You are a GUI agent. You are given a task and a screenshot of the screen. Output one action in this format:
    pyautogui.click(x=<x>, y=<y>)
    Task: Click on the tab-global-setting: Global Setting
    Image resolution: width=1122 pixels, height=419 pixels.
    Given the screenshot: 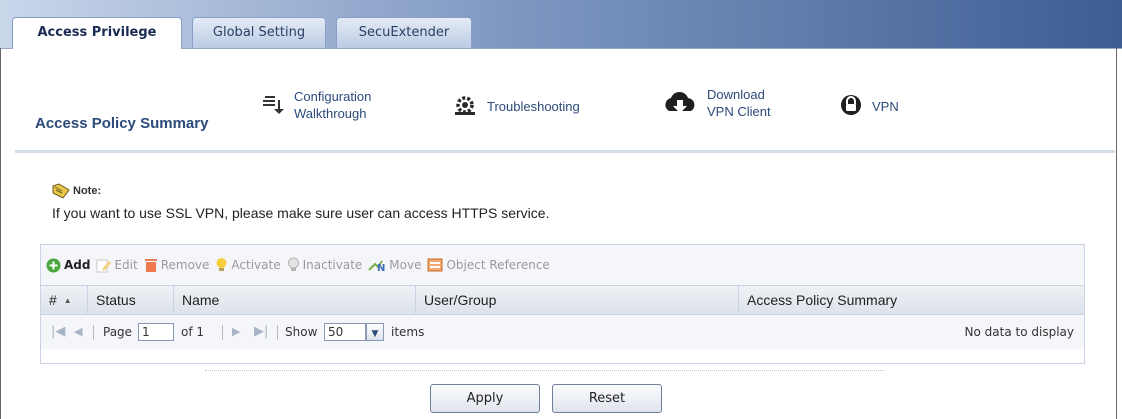 What is the action you would take?
    pyautogui.click(x=259, y=32)
    